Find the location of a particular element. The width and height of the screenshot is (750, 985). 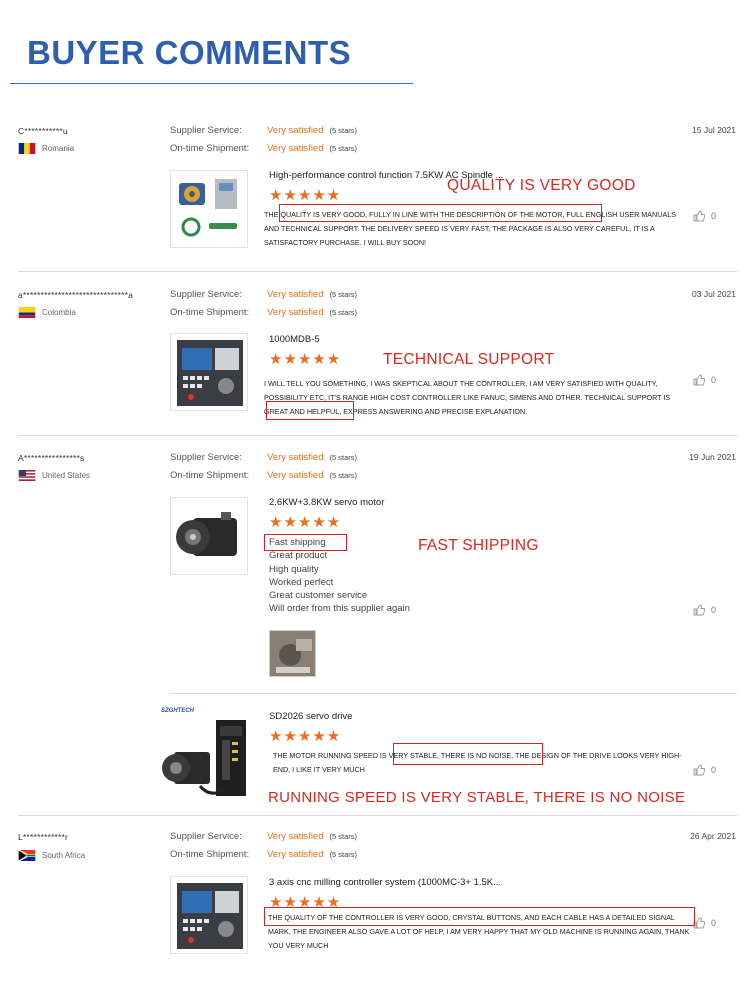

reviewer-country: Romania is located at coordinates (46, 148).